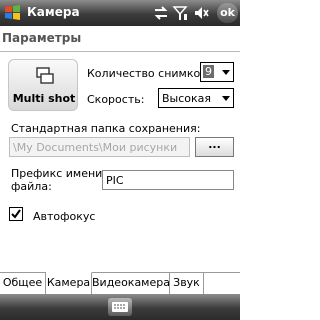 This screenshot has width=320, height=320. What do you see at coordinates (44, 98) in the screenshot?
I see `multishot-label: Multi shot` at bounding box center [44, 98].